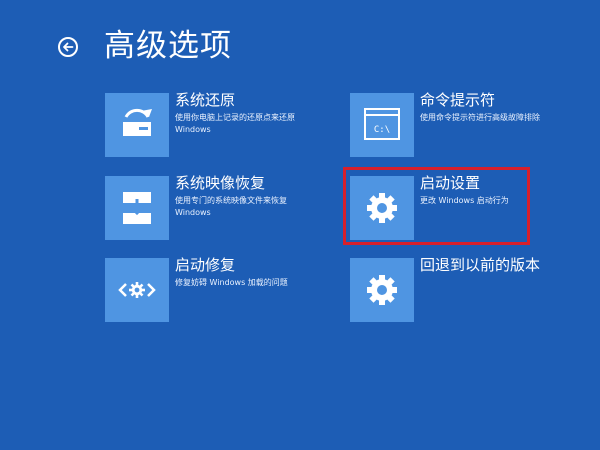 This screenshot has height=450, width=600. Describe the element at coordinates (220, 183) in the screenshot. I see `option-title: 系统映像恢复` at that location.